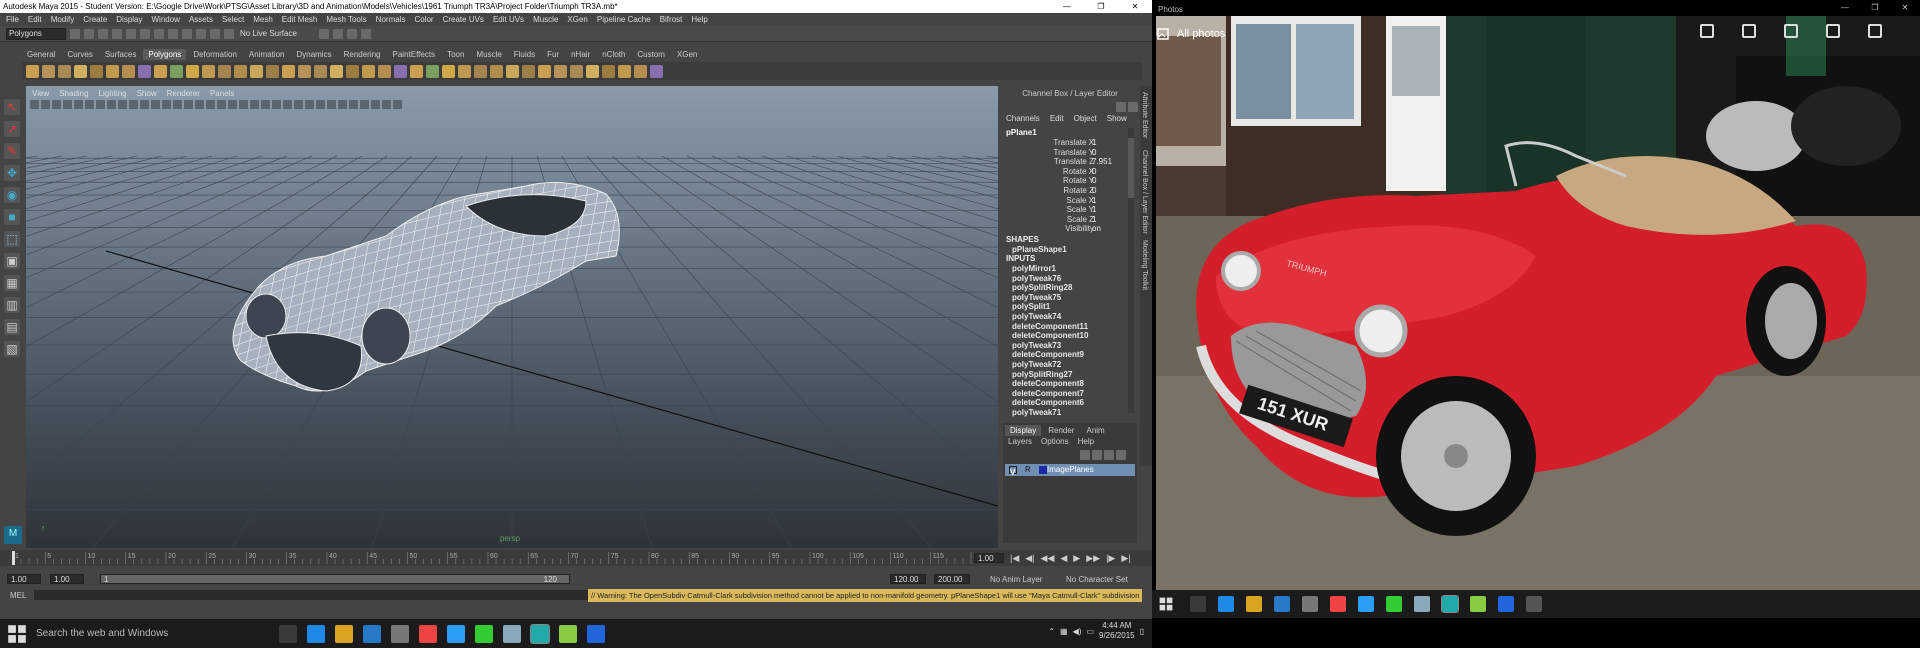 The height and width of the screenshot is (648, 1920). I want to click on input-node: deleteComponent9, so click(1048, 354).